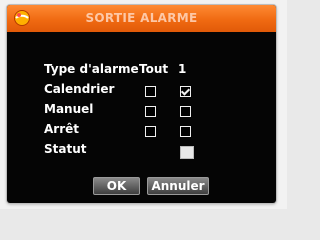  What do you see at coordinates (185, 91) in the screenshot?
I see `checkbox-ch1-calendrier` at bounding box center [185, 91].